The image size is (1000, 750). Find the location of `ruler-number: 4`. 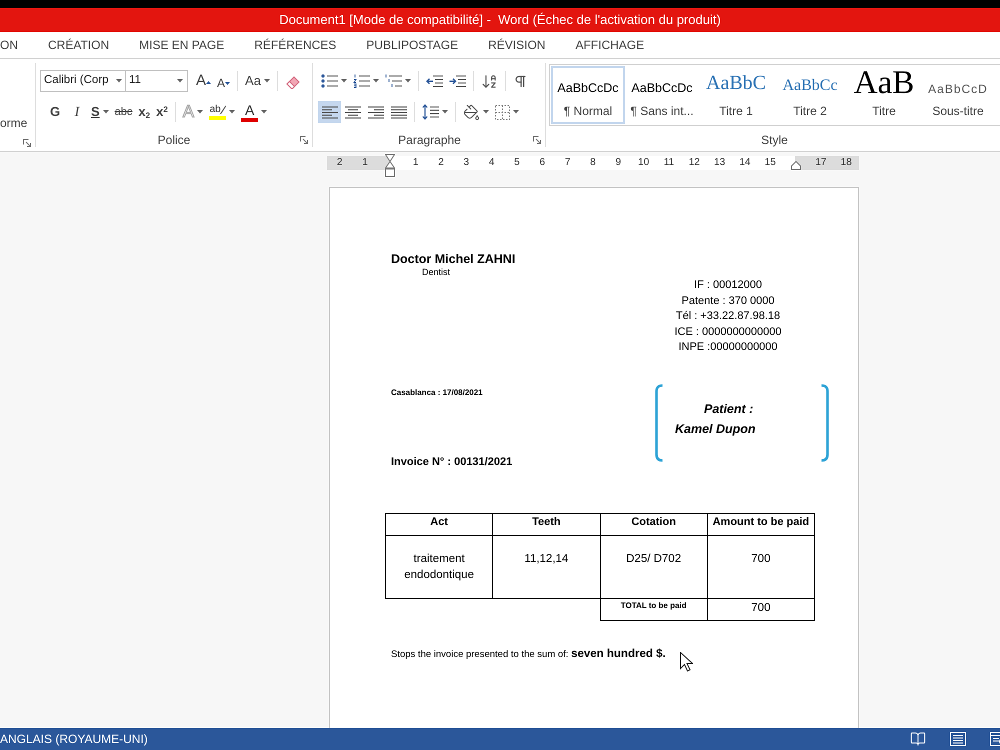

ruler-number: 4 is located at coordinates (491, 163).